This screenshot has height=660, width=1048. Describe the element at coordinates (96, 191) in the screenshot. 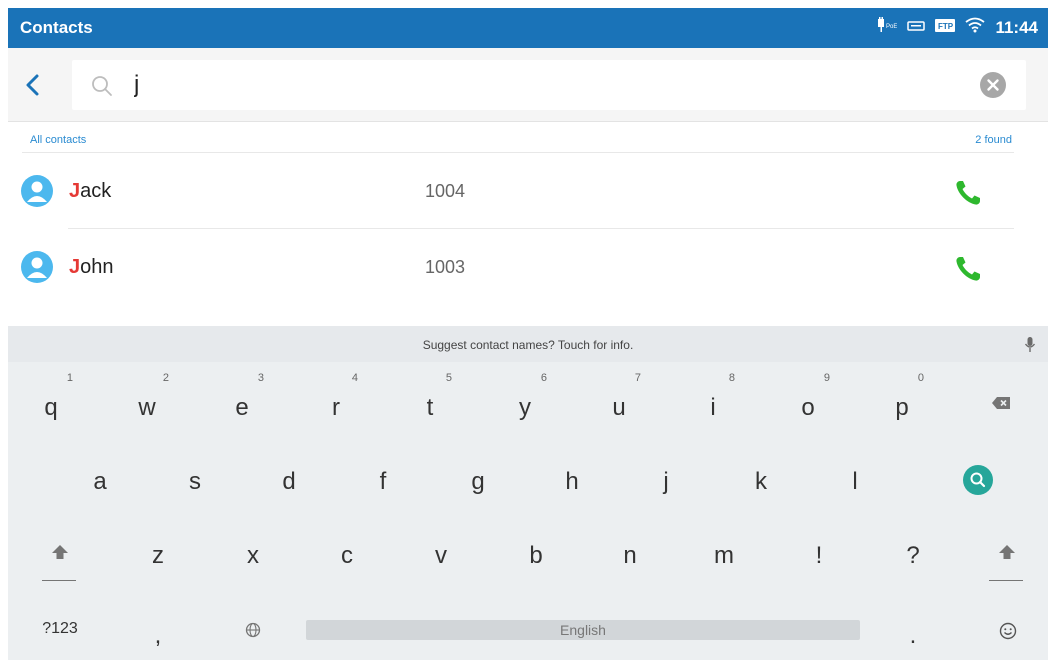

I see `name-rest: ack` at that location.